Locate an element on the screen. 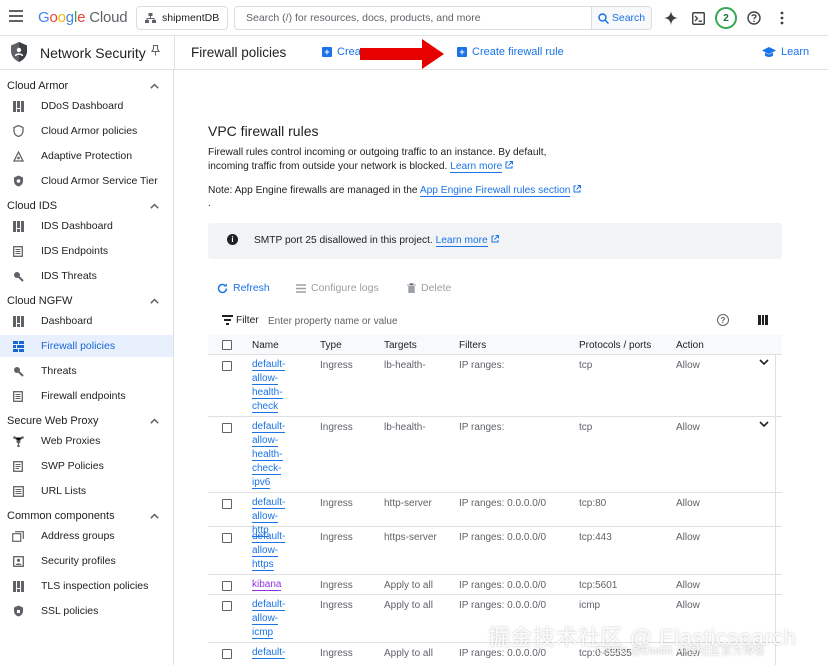  sidebar-section-secure-web-proxy: Secure Web Proxy is located at coordinates (53, 421).